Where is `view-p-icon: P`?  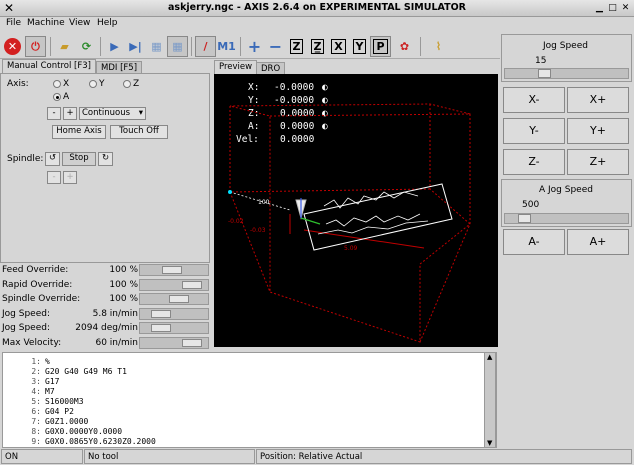
view-p-icon: P is located at coordinates (380, 46).